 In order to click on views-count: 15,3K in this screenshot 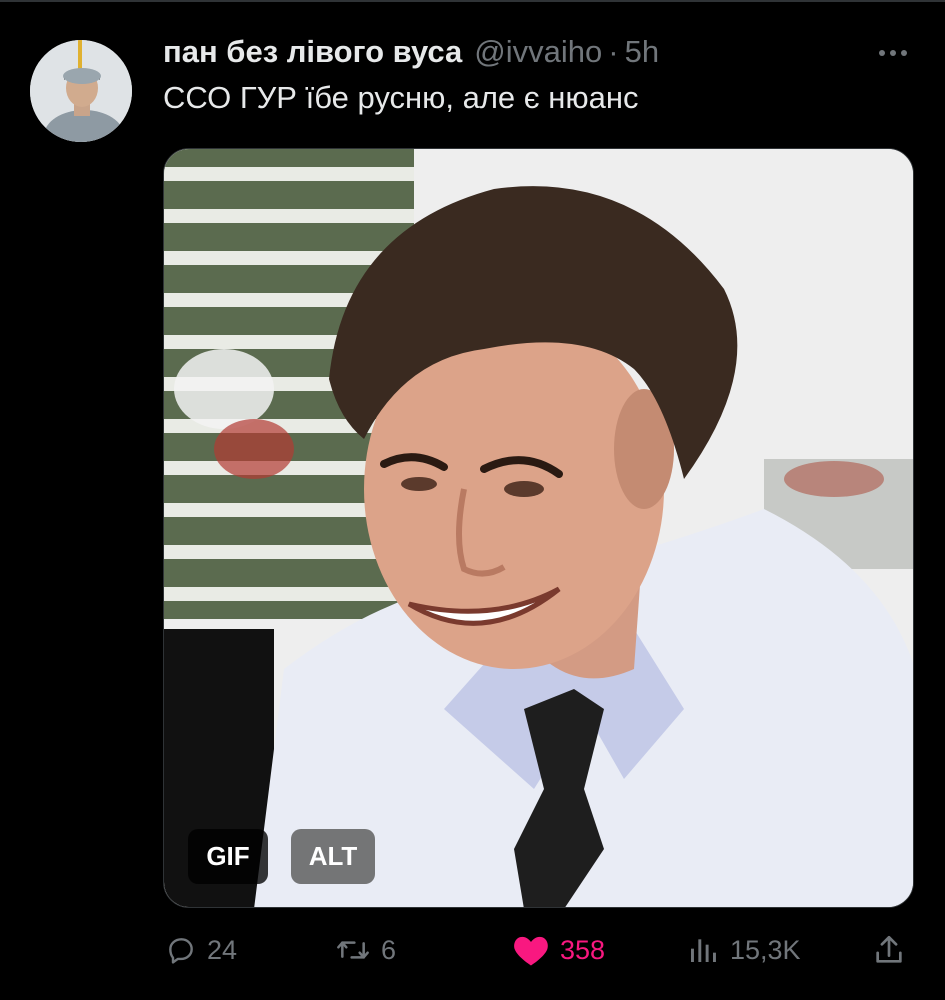, I will do `click(765, 949)`.